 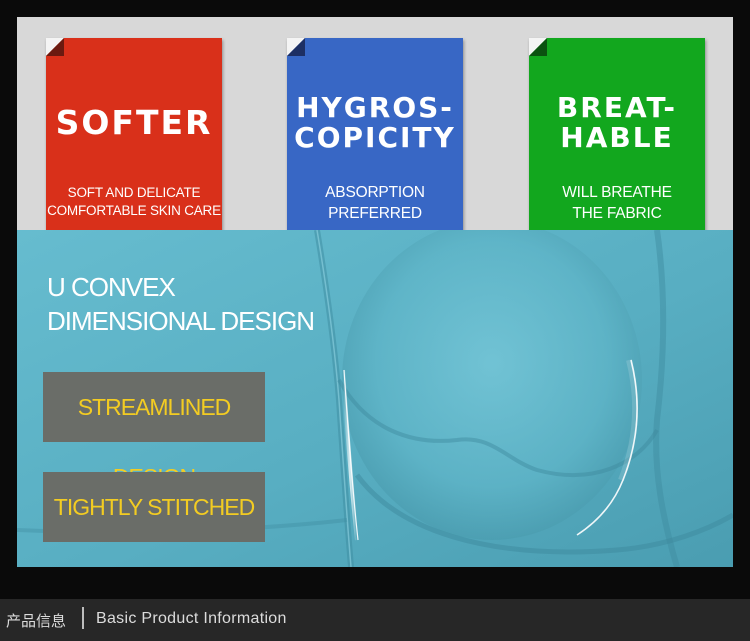 What do you see at coordinates (83, 618) in the screenshot?
I see `divider` at bounding box center [83, 618].